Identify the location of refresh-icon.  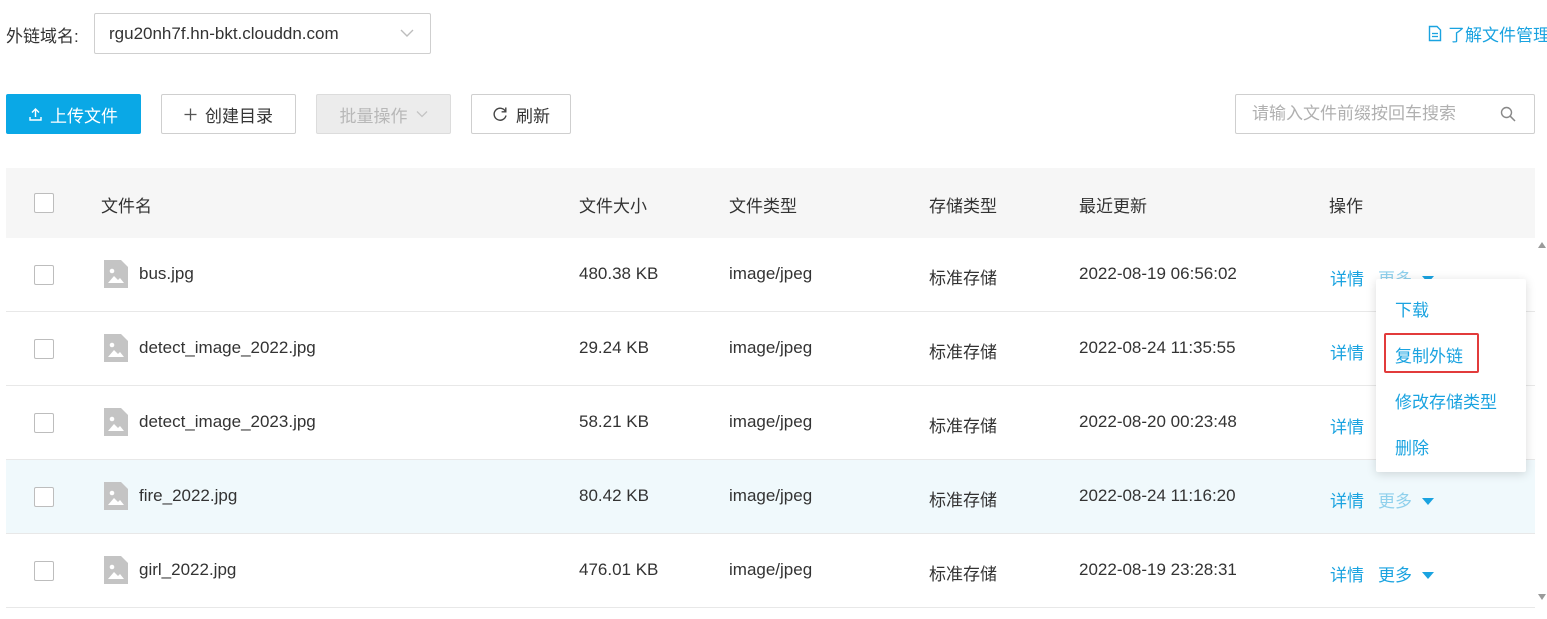
(500, 114).